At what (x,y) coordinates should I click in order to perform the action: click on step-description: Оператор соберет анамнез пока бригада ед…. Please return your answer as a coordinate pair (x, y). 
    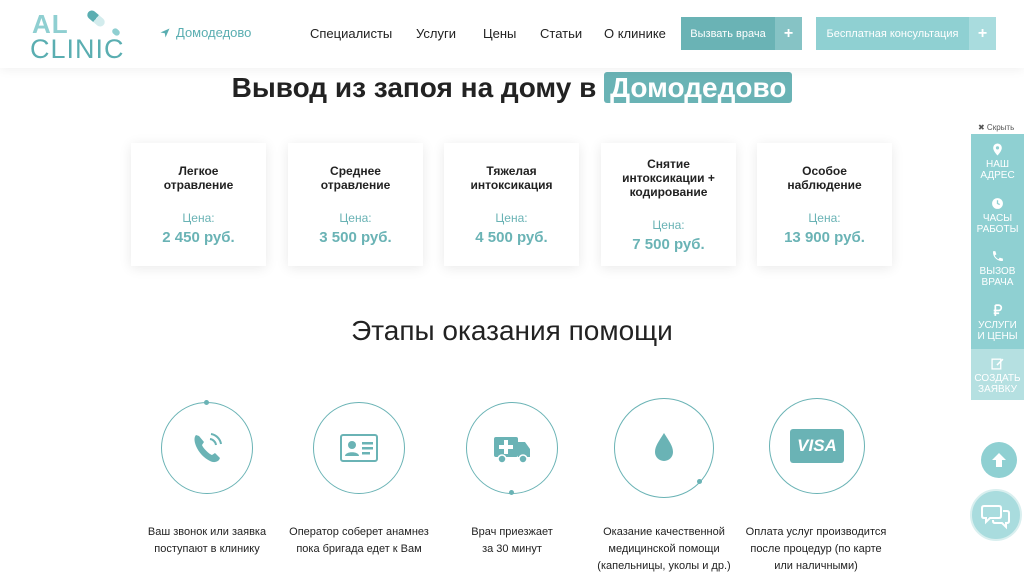
    Looking at the image, I should click on (359, 540).